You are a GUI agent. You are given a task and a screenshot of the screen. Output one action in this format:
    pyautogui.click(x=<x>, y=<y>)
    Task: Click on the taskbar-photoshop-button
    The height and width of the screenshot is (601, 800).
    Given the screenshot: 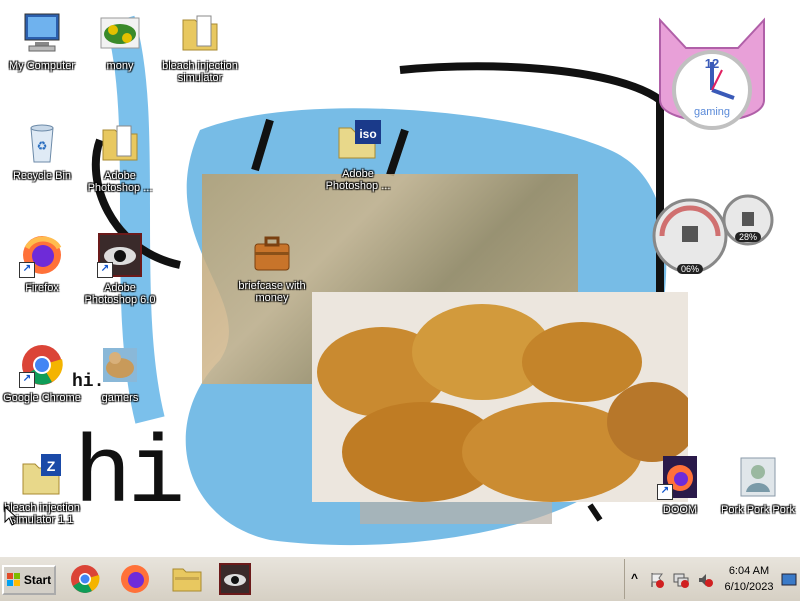 What is the action you would take?
    pyautogui.click(x=235, y=579)
    